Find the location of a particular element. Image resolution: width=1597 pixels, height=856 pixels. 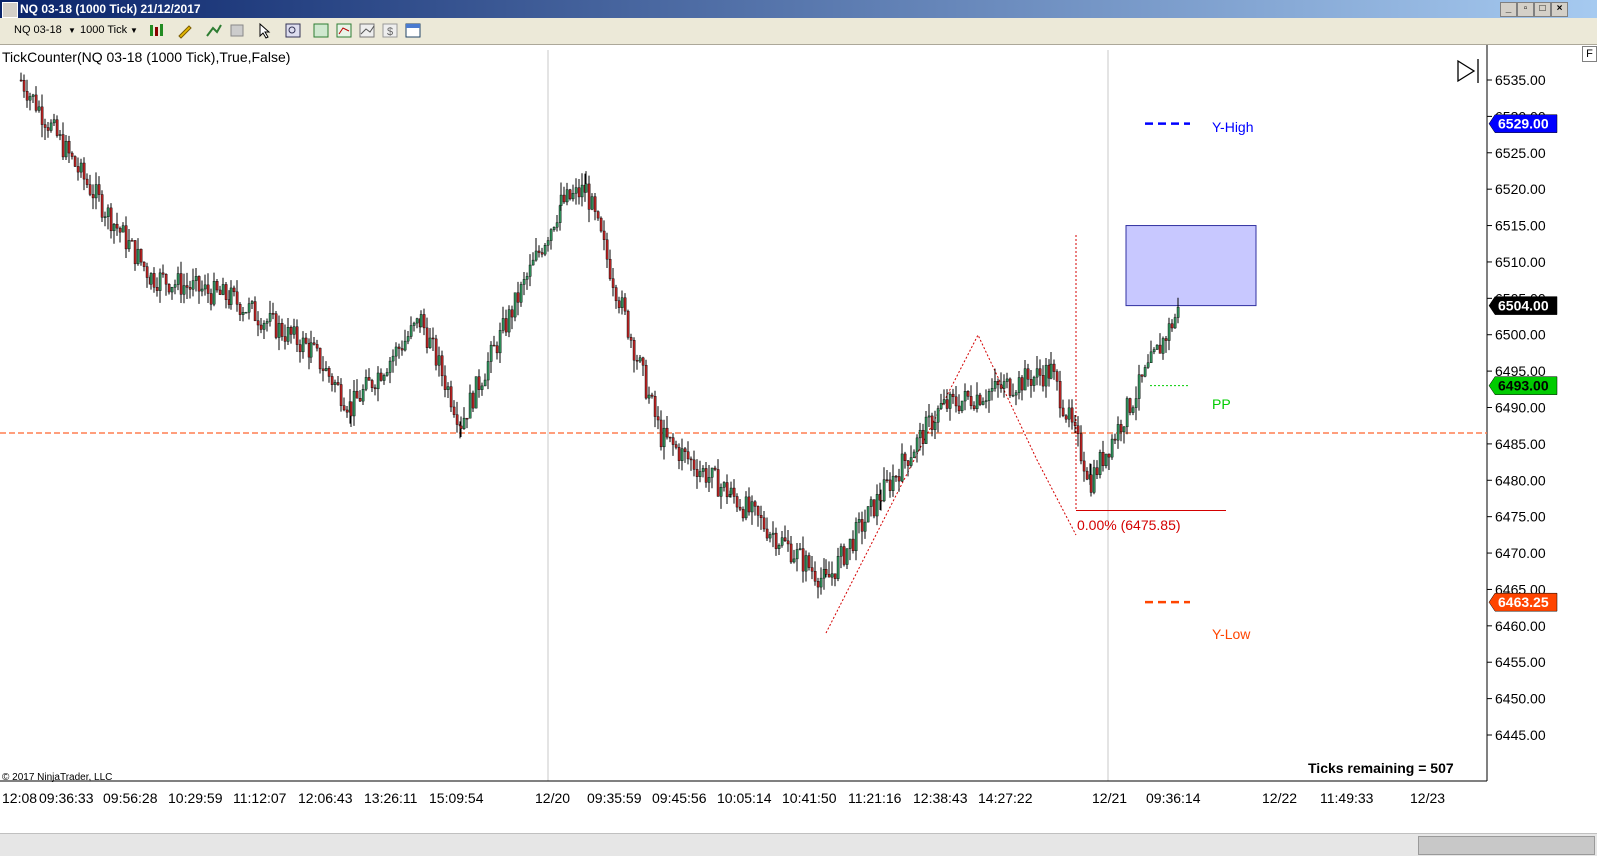

zoom-icon is located at coordinates (293, 30).